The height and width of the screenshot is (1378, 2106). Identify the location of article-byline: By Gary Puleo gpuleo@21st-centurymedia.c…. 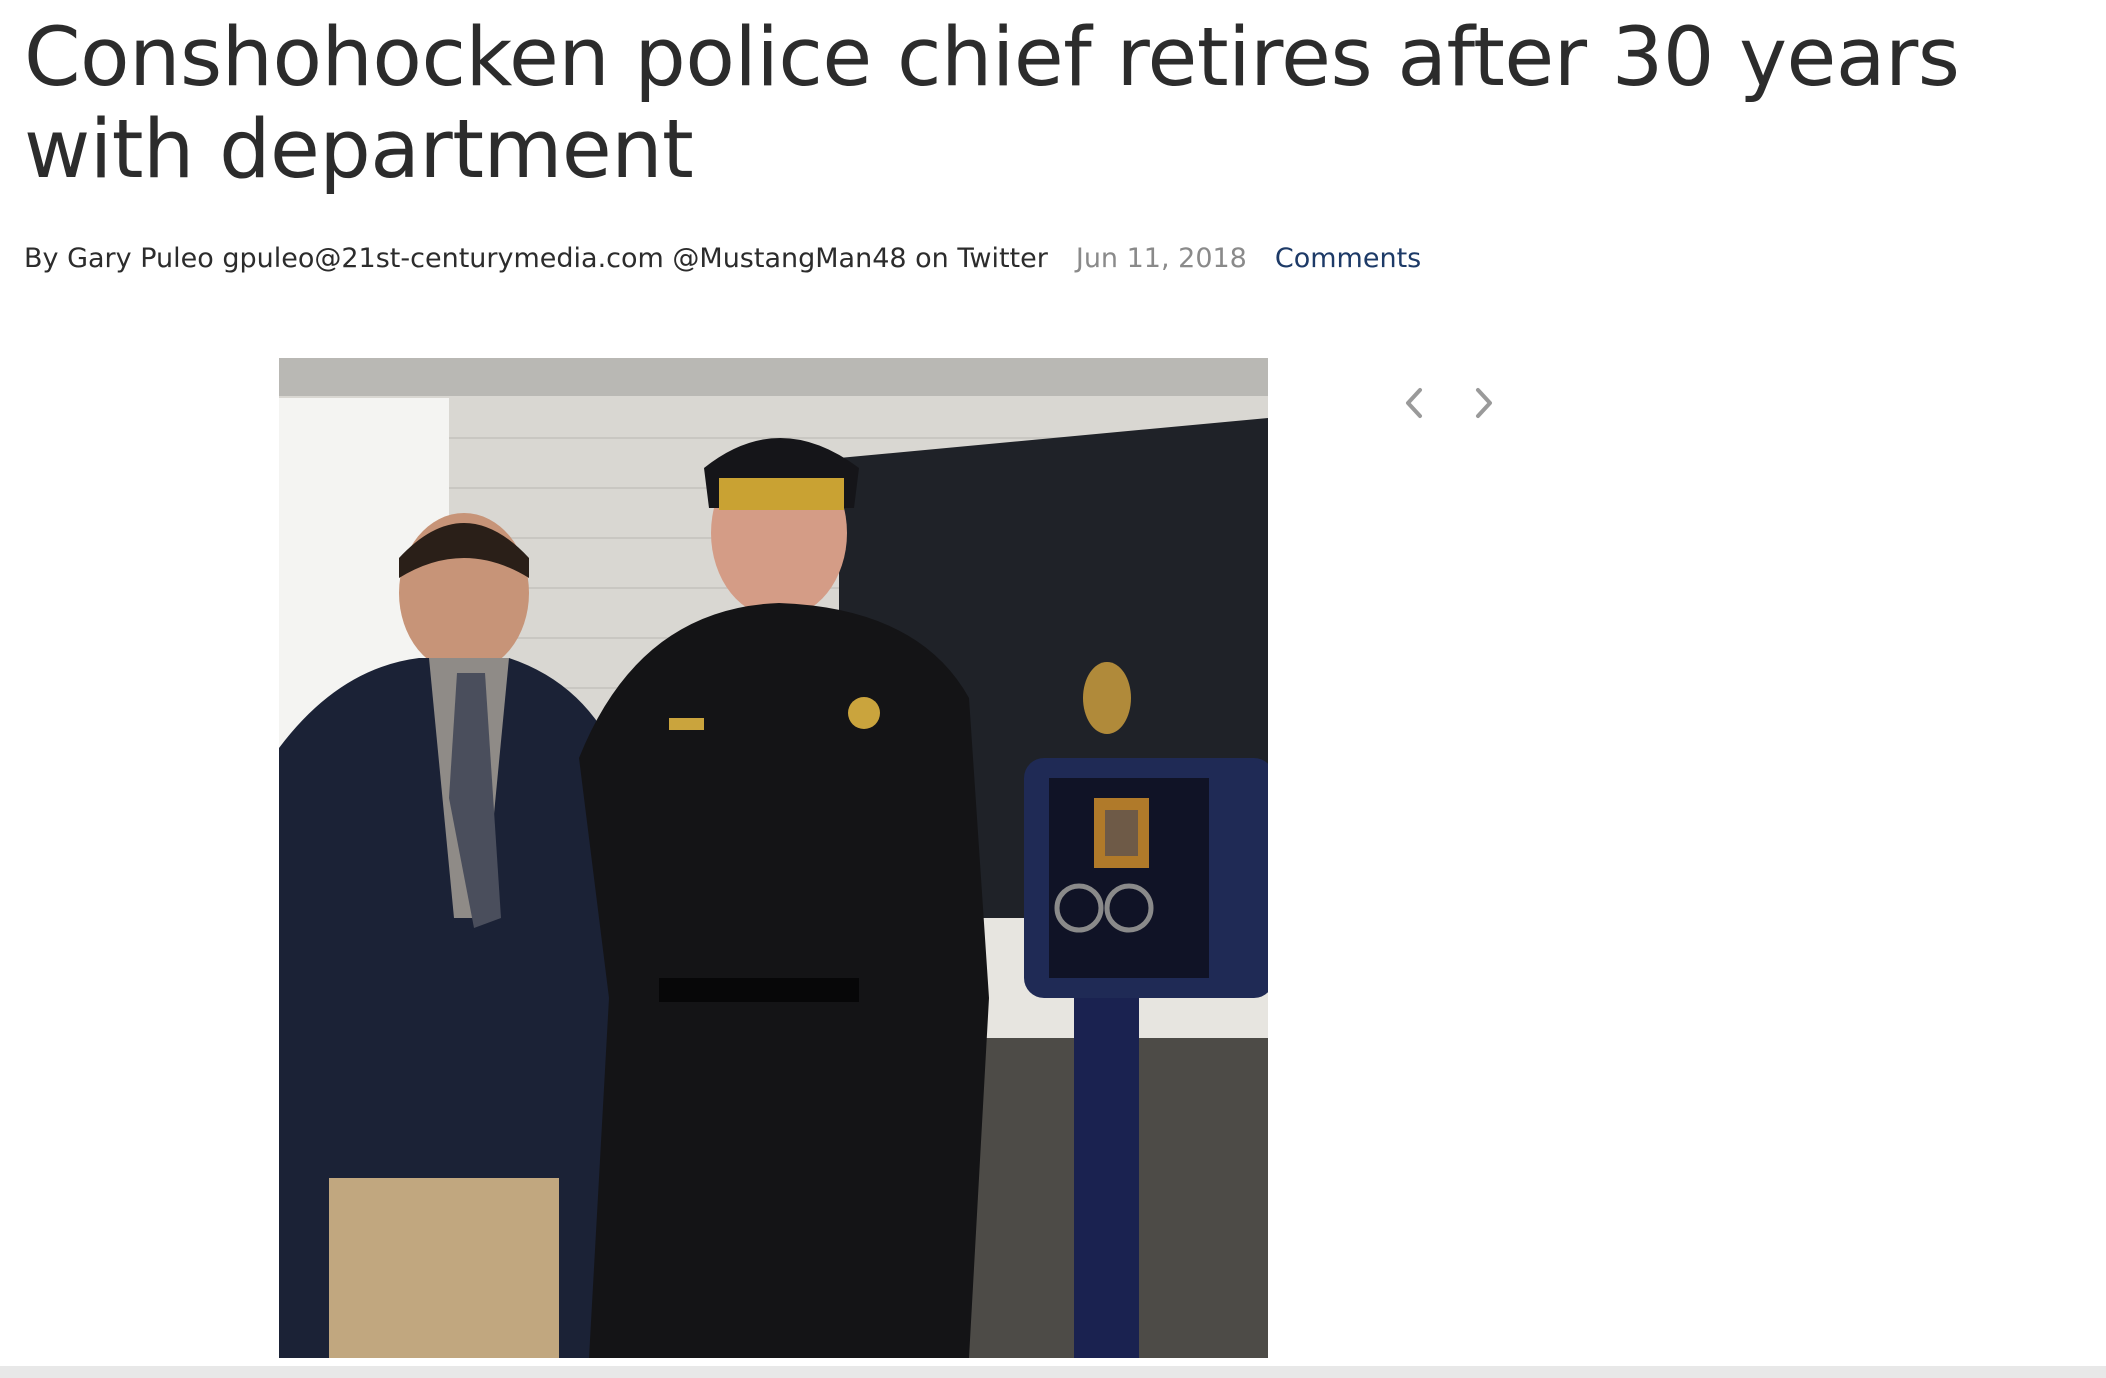
(722, 258).